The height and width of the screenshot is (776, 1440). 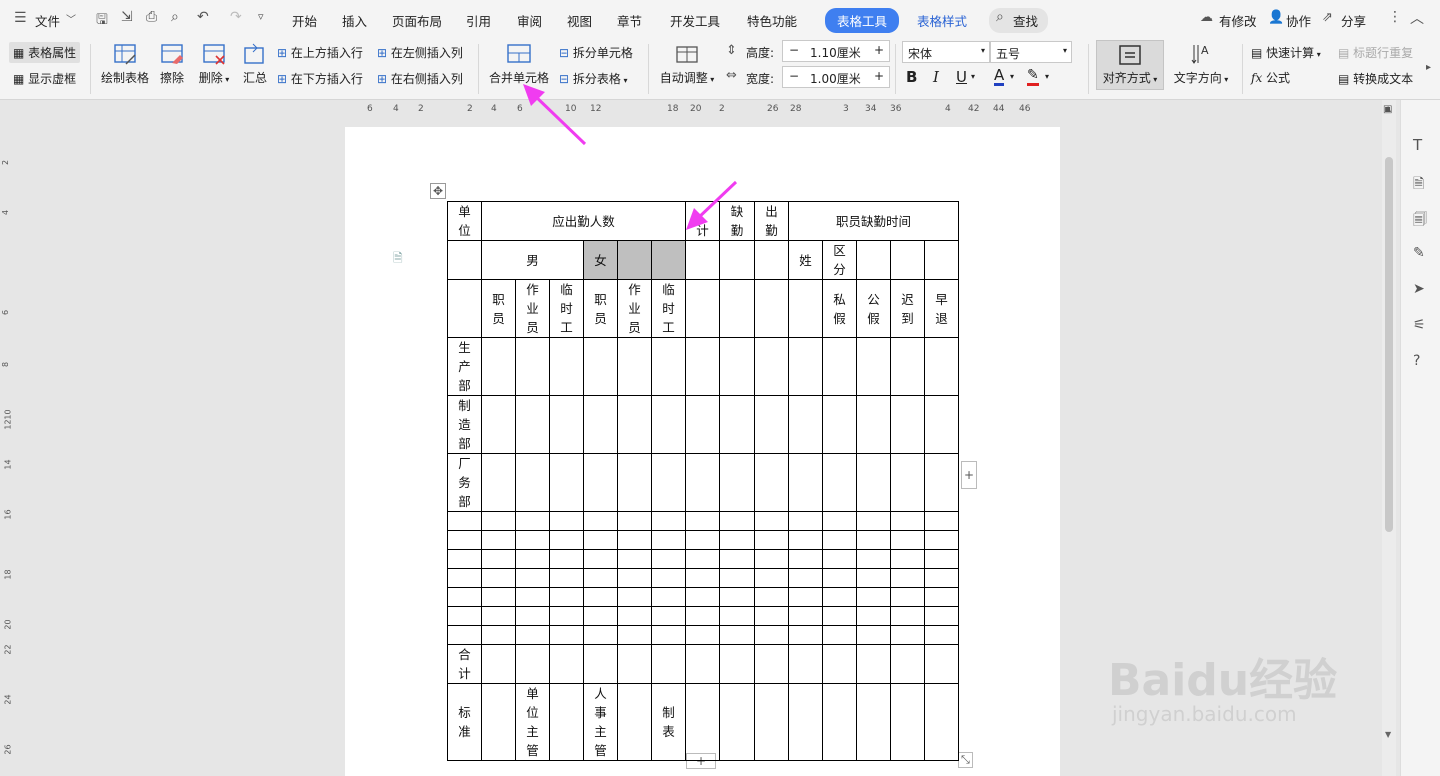 What do you see at coordinates (936, 77) in the screenshot?
I see `italic-button: I` at bounding box center [936, 77].